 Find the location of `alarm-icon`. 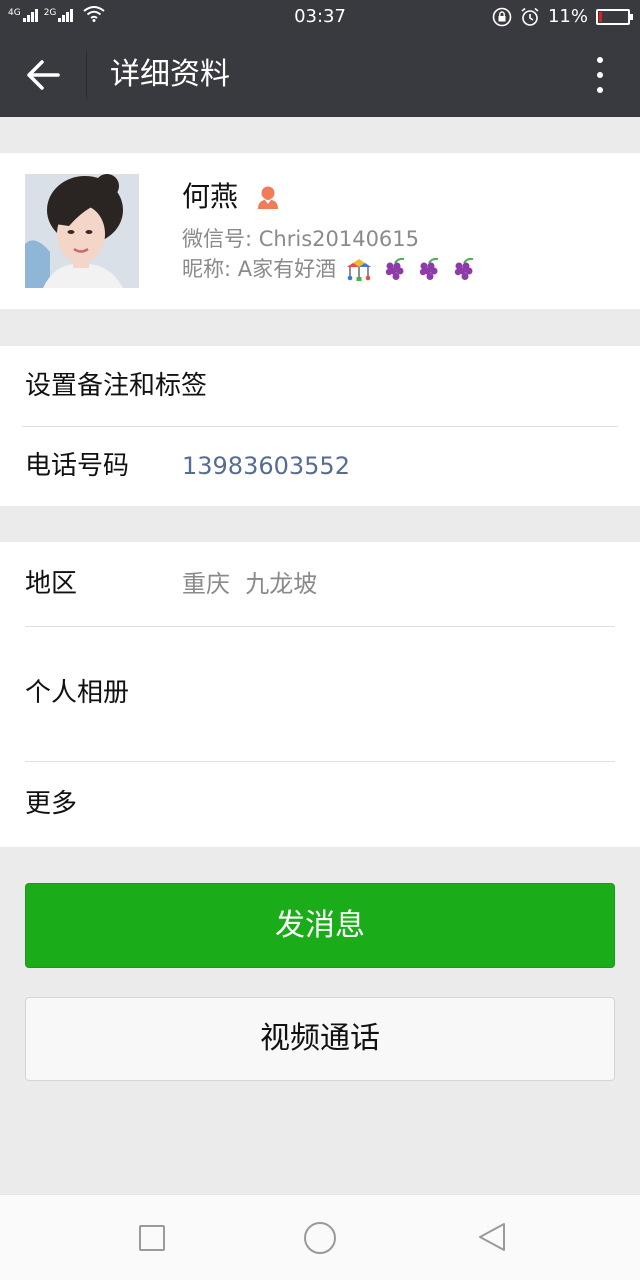

alarm-icon is located at coordinates (530, 16).